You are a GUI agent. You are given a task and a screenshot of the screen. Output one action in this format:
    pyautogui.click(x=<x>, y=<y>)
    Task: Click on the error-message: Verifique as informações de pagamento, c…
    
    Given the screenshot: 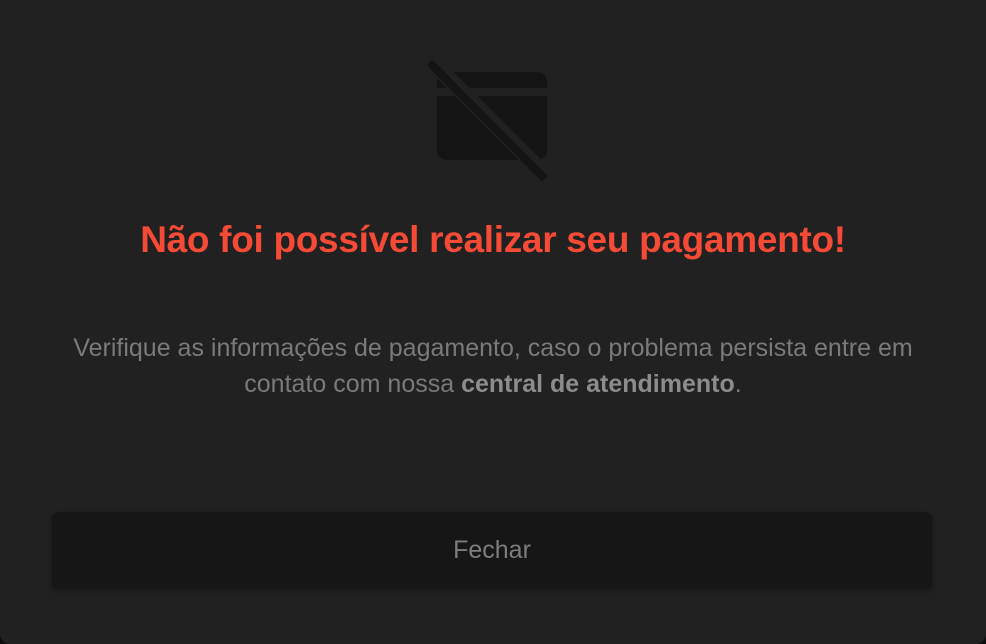 What is the action you would take?
    pyautogui.click(x=493, y=366)
    